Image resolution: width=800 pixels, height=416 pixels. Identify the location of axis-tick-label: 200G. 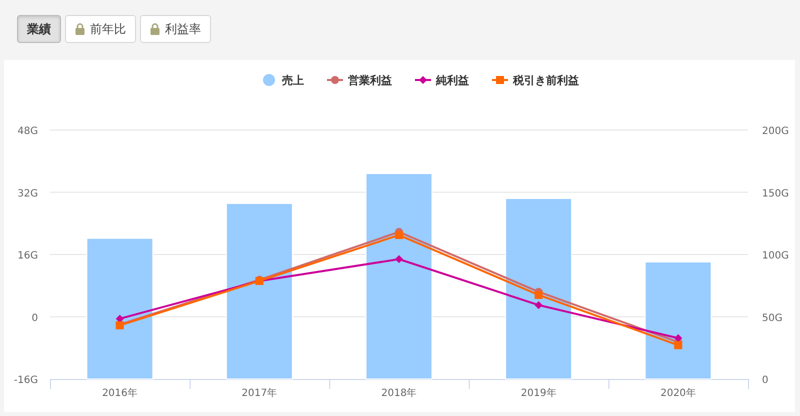
(775, 131).